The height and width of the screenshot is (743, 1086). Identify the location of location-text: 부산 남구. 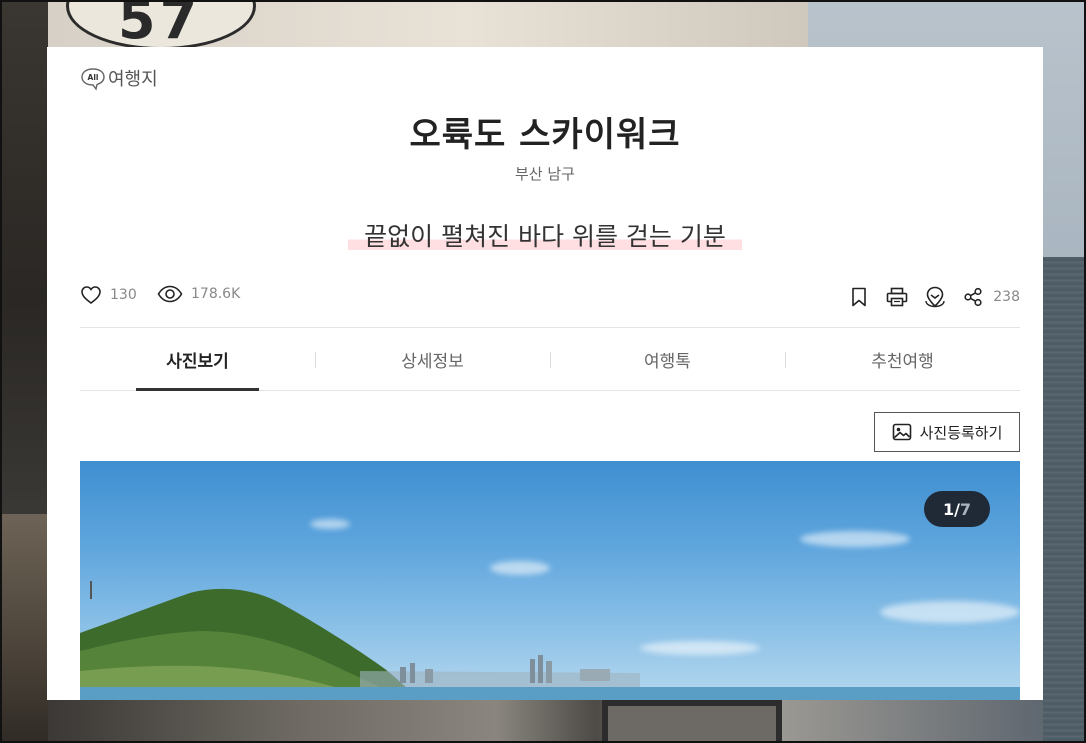
(545, 174).